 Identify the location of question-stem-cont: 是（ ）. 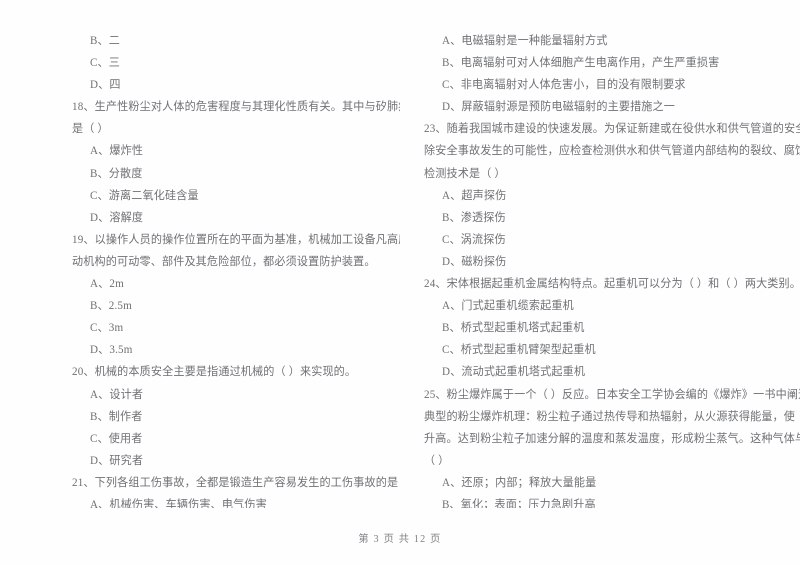
(90, 129).